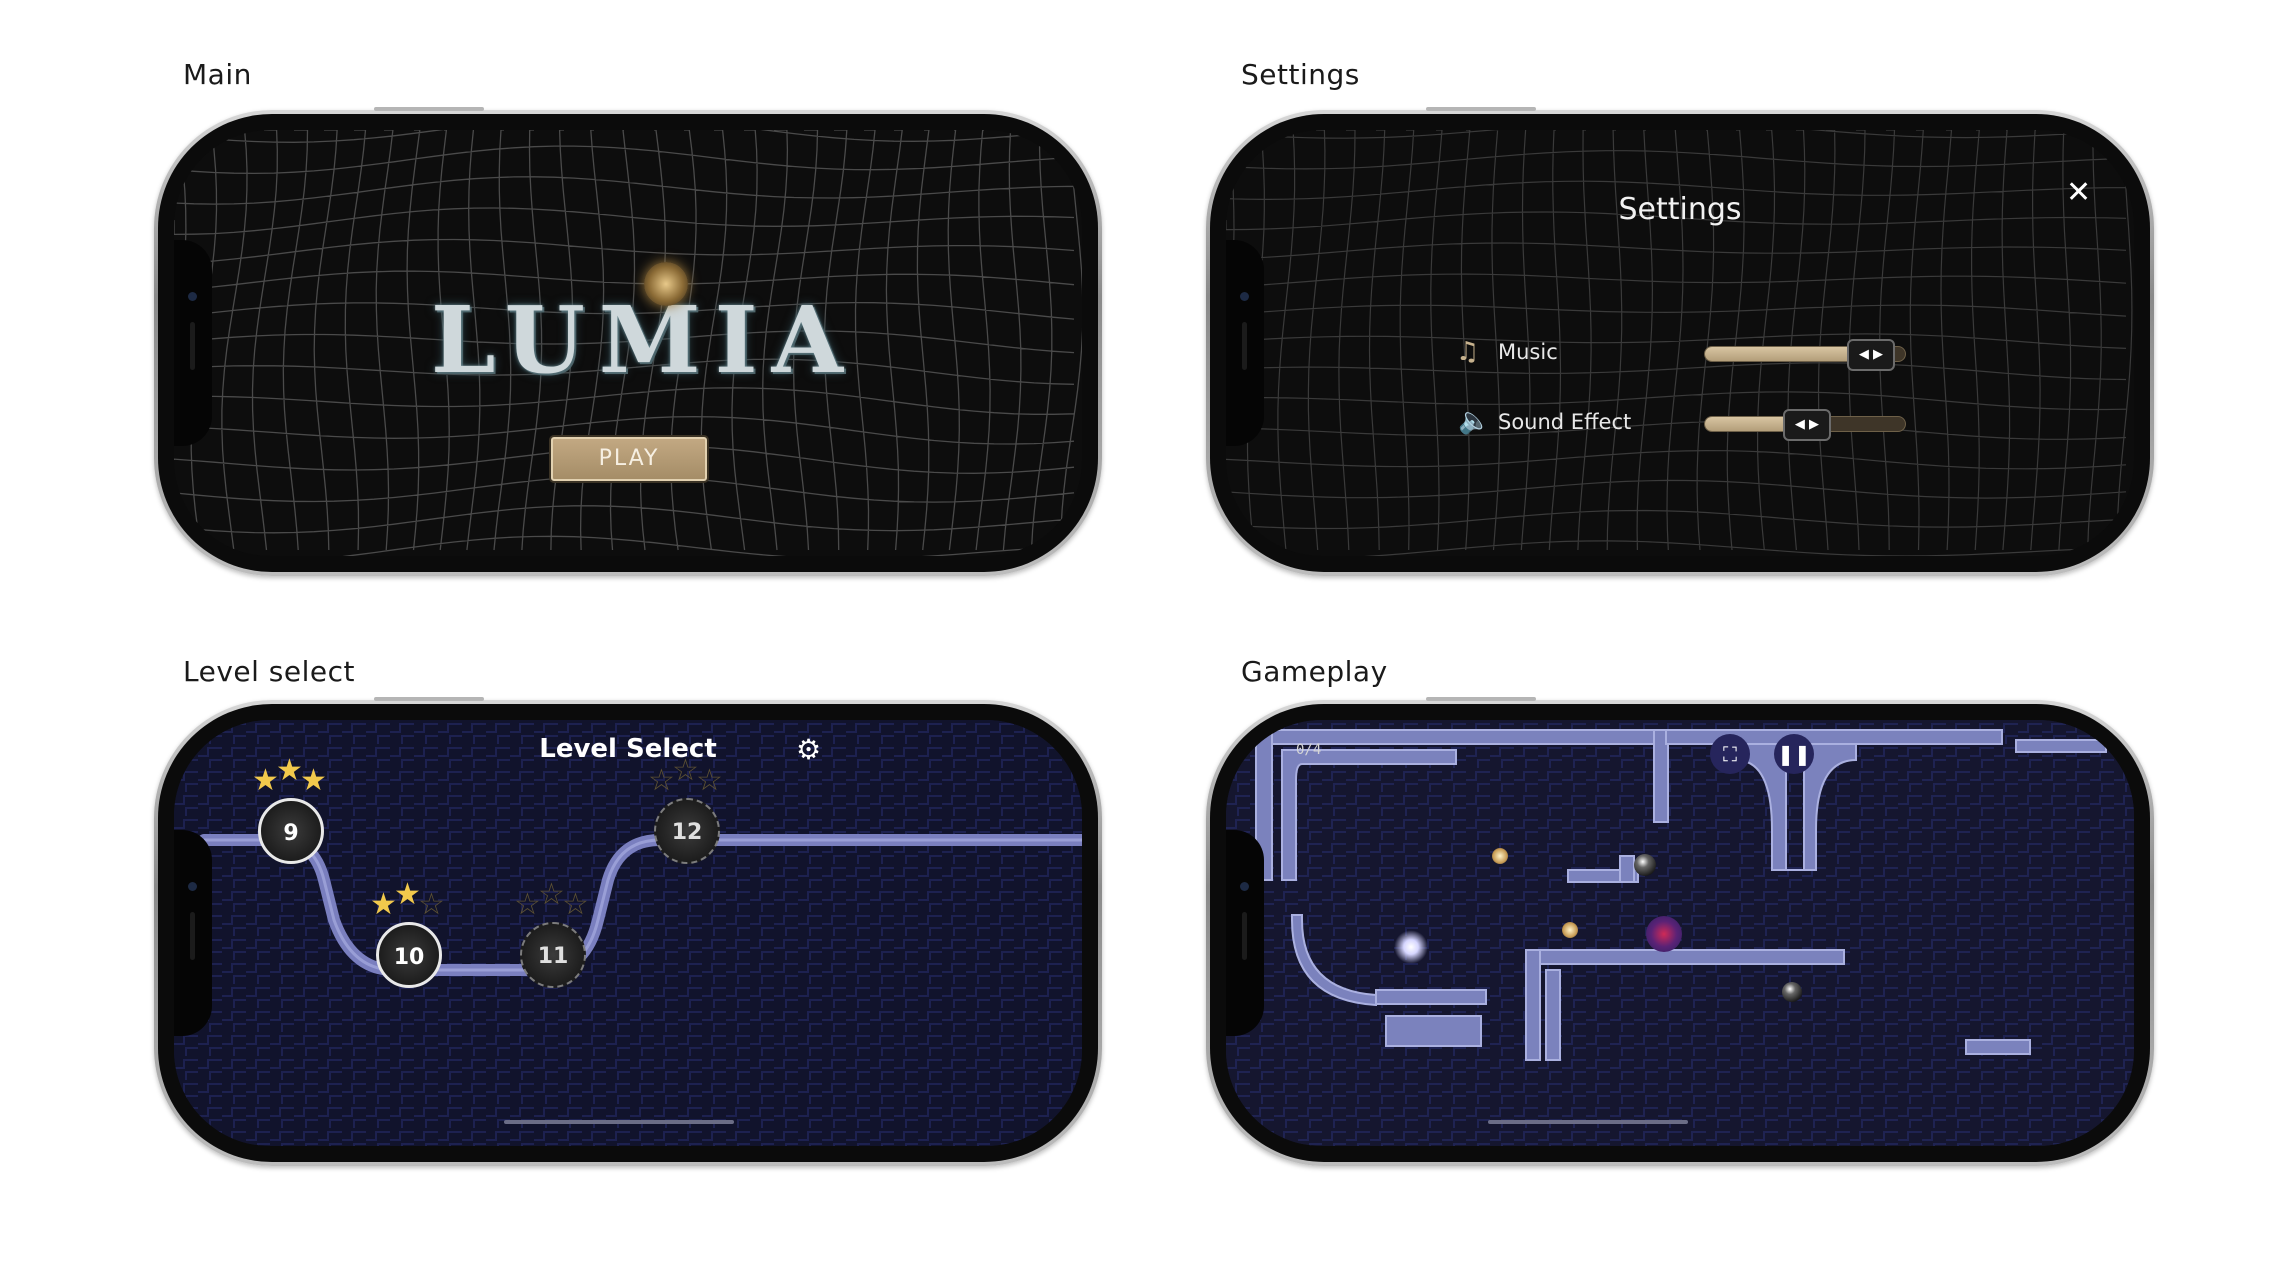 This screenshot has width=2270, height=1268. Describe the element at coordinates (1871, 355) in the screenshot. I see `music-slider-handle: ◀ ▶` at that location.